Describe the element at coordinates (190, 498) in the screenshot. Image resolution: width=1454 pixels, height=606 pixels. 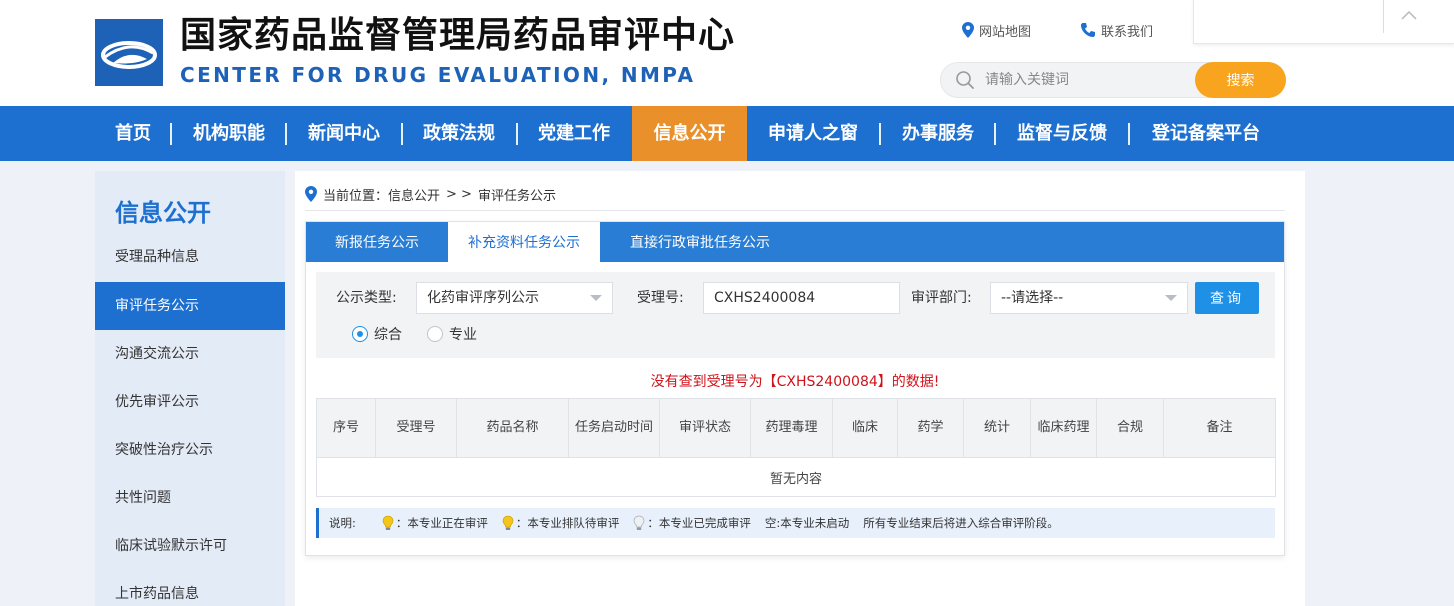
I see `sidebar-item-common-issues: 共性问题` at that location.